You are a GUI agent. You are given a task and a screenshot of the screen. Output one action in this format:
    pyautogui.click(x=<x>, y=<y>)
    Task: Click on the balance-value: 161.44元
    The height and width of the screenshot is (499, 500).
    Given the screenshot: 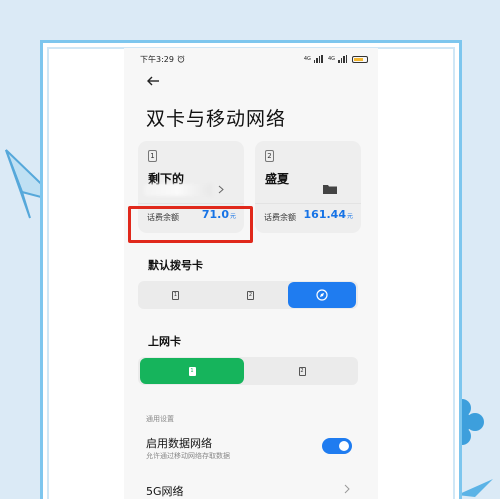 What is the action you would take?
    pyautogui.click(x=328, y=214)
    